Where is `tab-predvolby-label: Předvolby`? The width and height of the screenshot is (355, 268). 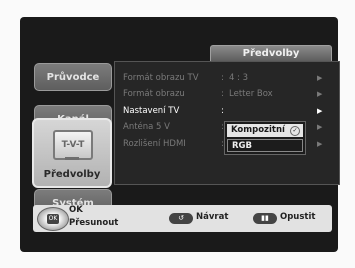 tab-predvolby-label: Předvolby is located at coordinates (72, 174).